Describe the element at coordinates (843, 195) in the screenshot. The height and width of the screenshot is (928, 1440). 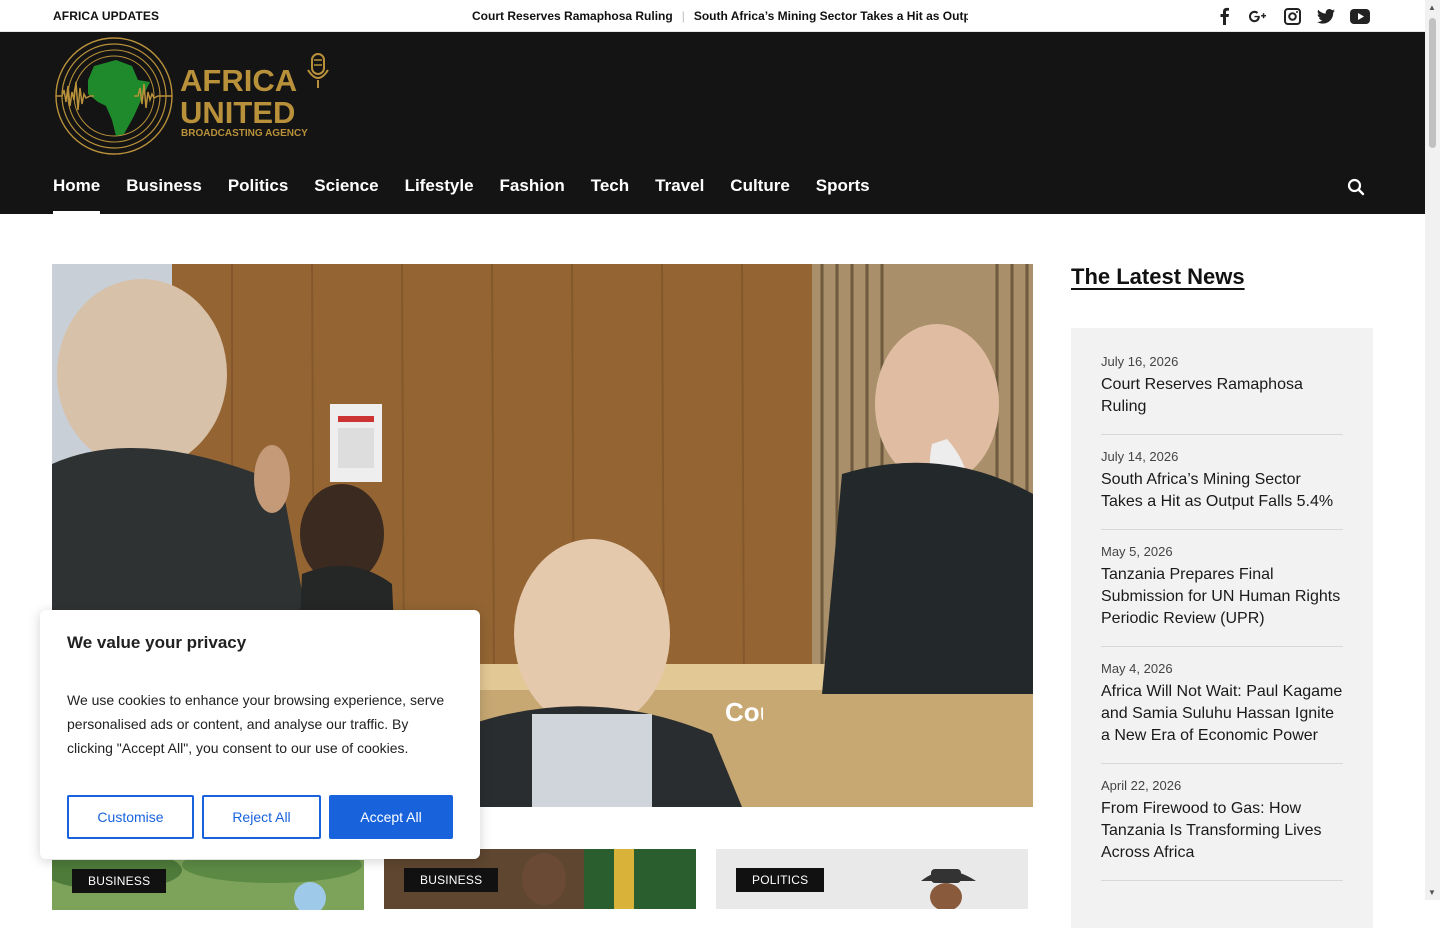
I see `nav-item-sports: Sports` at that location.